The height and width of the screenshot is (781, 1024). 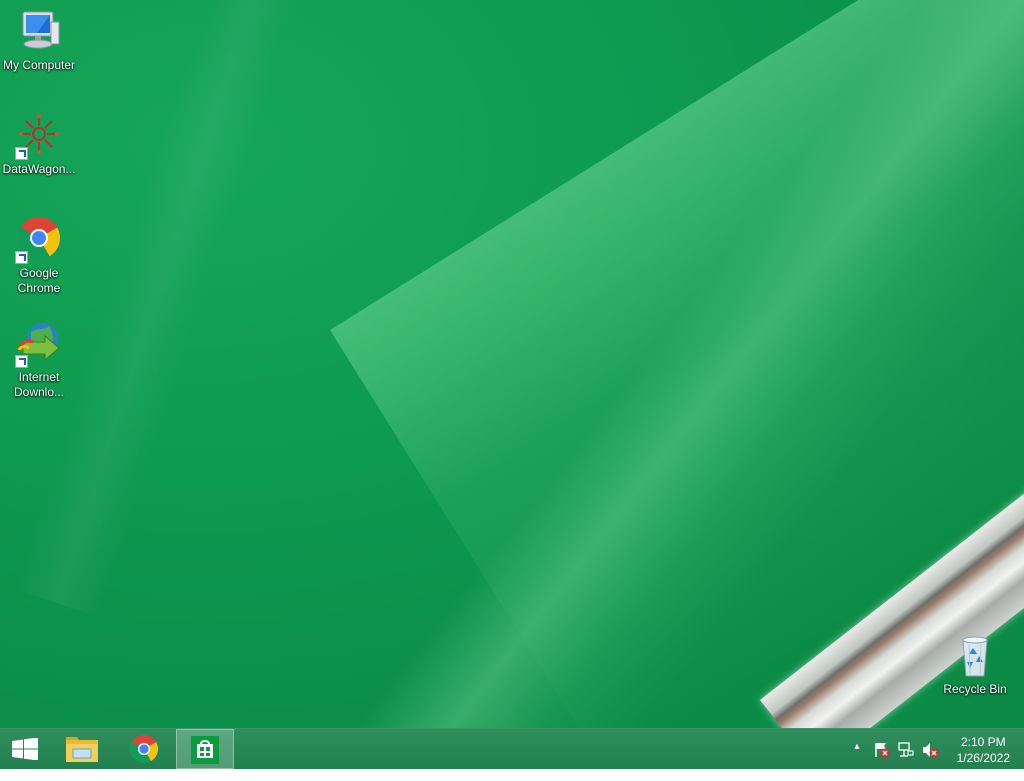 I want to click on tray-overflow-arrow: ▲, so click(x=857, y=761).